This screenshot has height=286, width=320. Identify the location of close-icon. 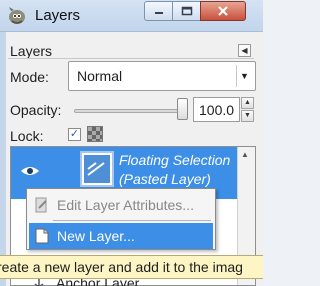
(223, 11).